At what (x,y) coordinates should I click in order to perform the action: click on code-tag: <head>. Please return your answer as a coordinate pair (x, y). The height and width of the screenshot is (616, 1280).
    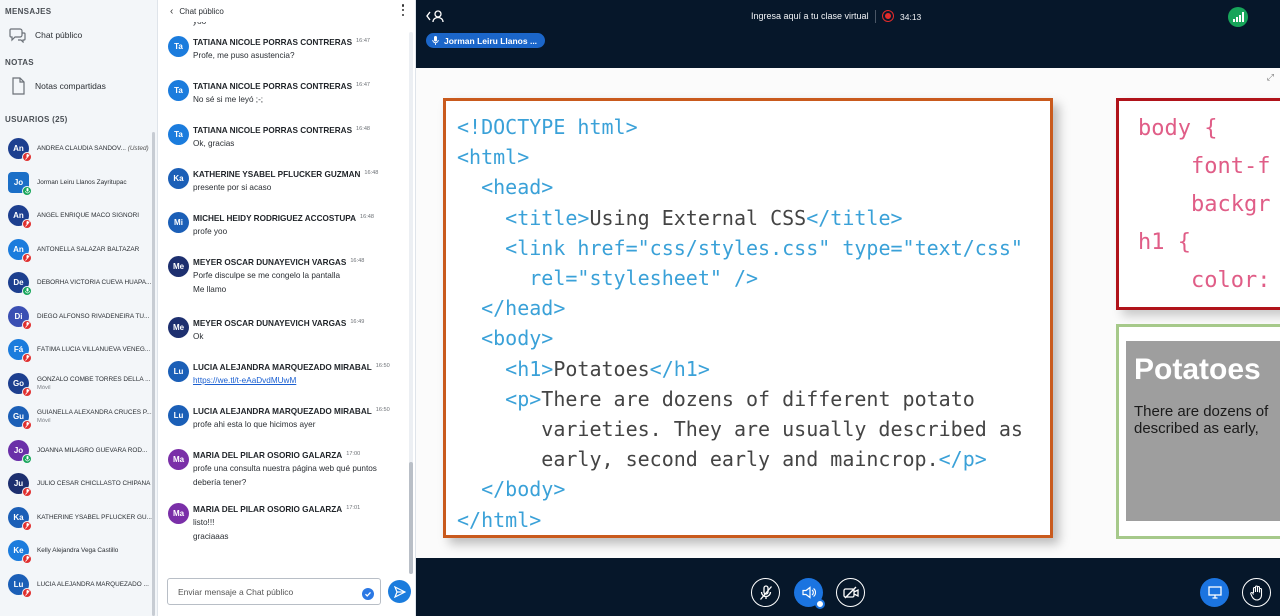
    Looking at the image, I should click on (517, 187).